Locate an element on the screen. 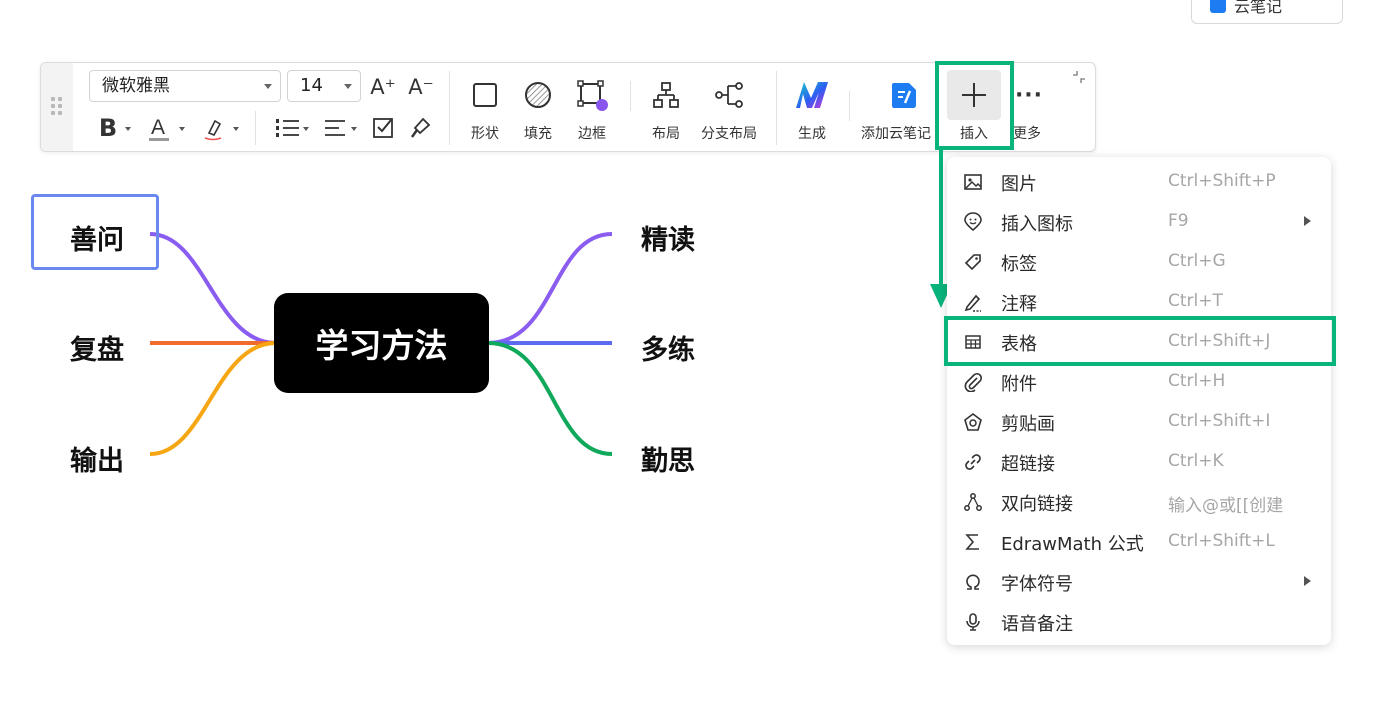 This screenshot has height=710, width=1375. svg-text: A is located at coordinates (158, 127).